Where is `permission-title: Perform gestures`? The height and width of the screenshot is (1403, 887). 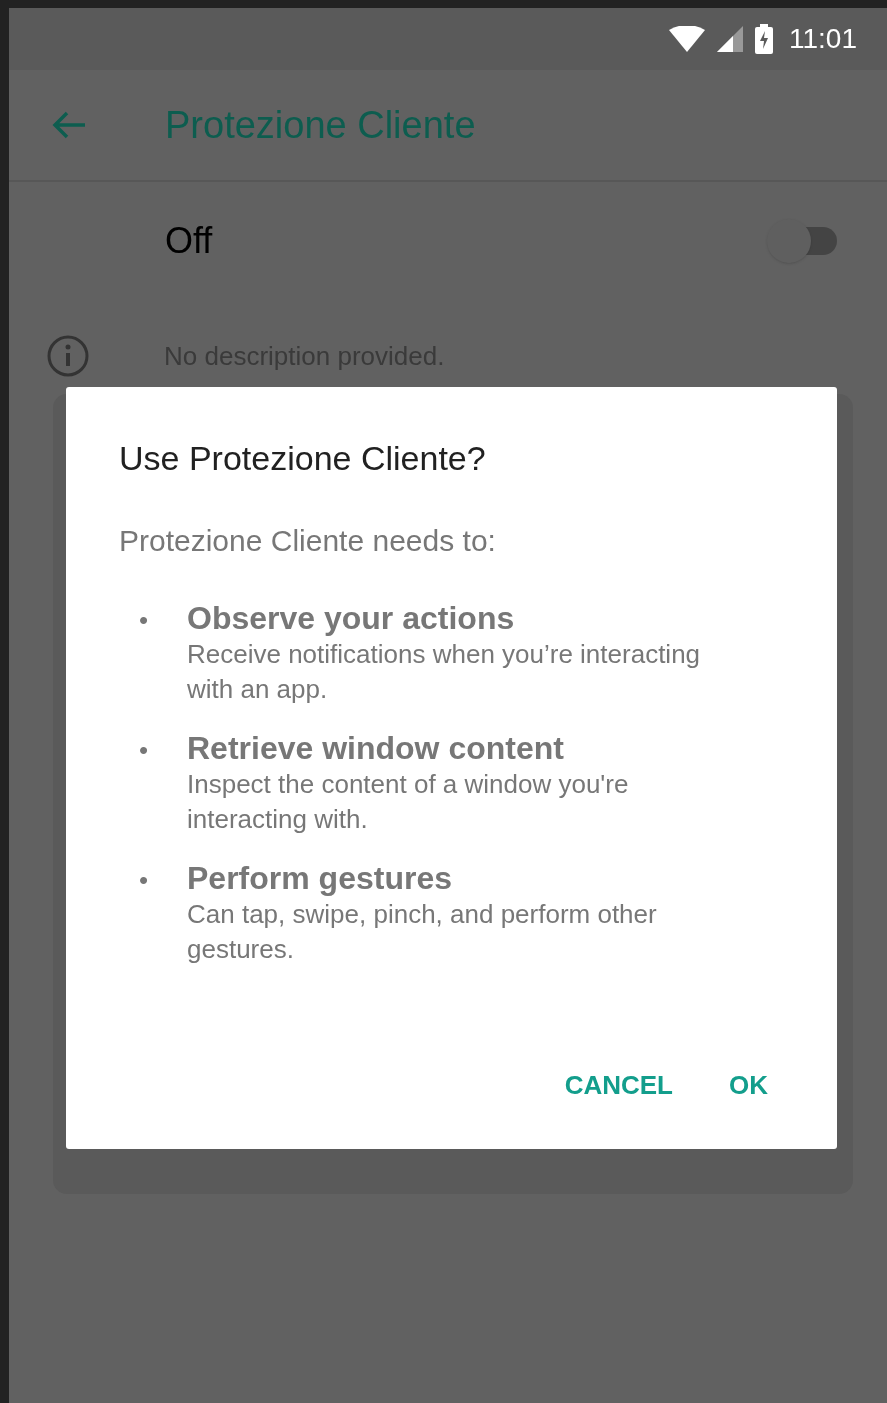
permission-title: Perform gestures is located at coordinates (320, 878).